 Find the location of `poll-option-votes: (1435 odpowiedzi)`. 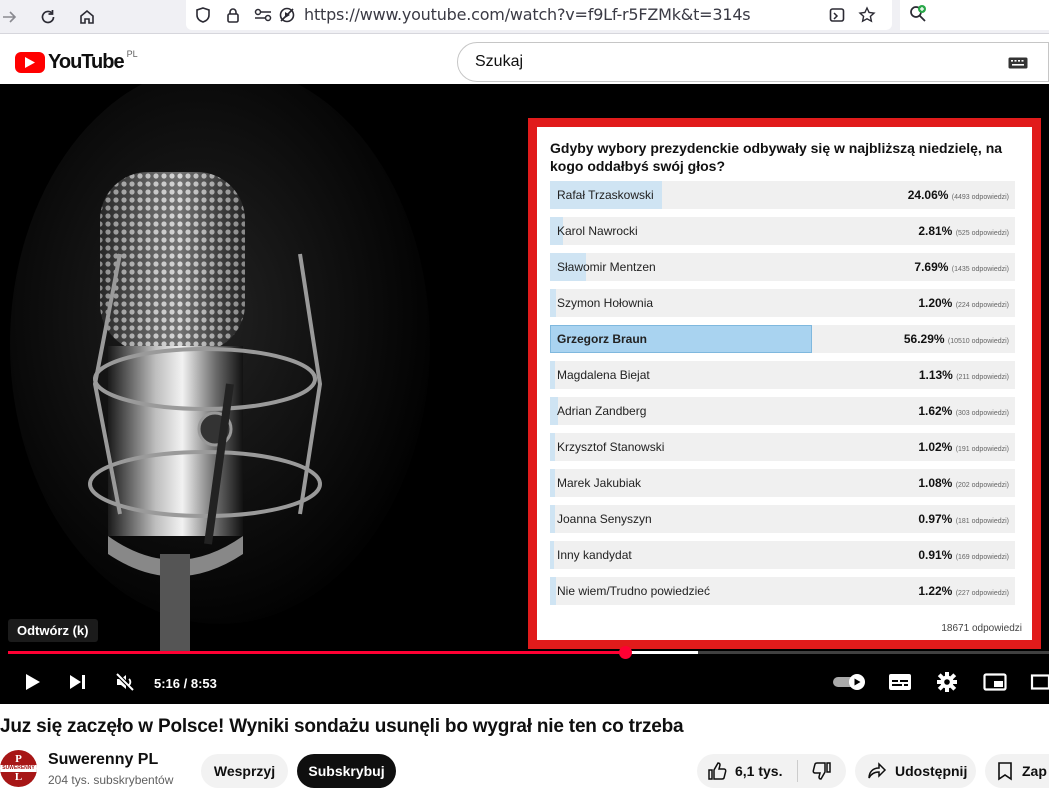

poll-option-votes: (1435 odpowiedzi) is located at coordinates (980, 269).